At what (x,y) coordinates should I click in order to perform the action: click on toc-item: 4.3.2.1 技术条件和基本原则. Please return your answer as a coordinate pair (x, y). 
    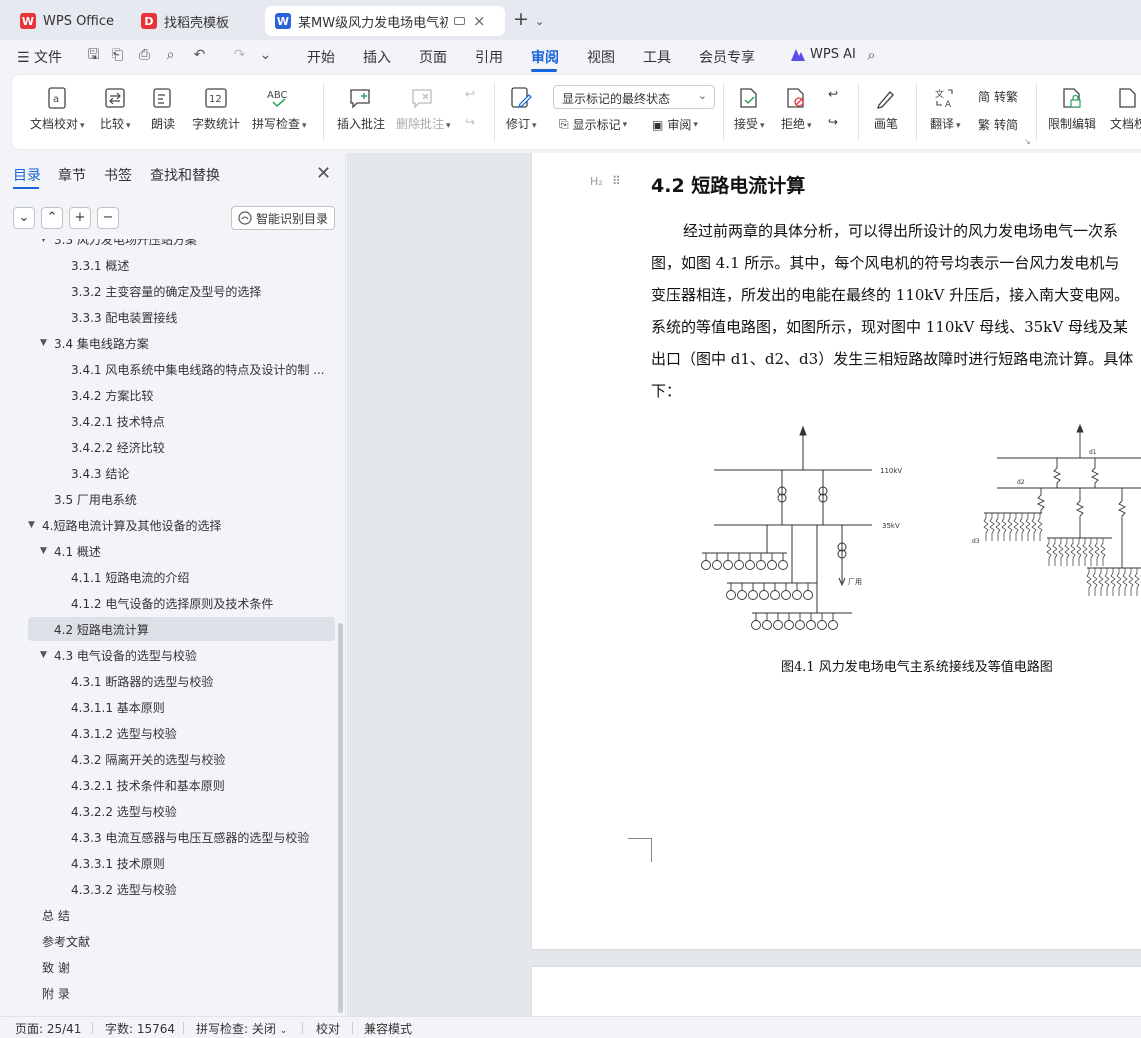
    Looking at the image, I should click on (181, 785).